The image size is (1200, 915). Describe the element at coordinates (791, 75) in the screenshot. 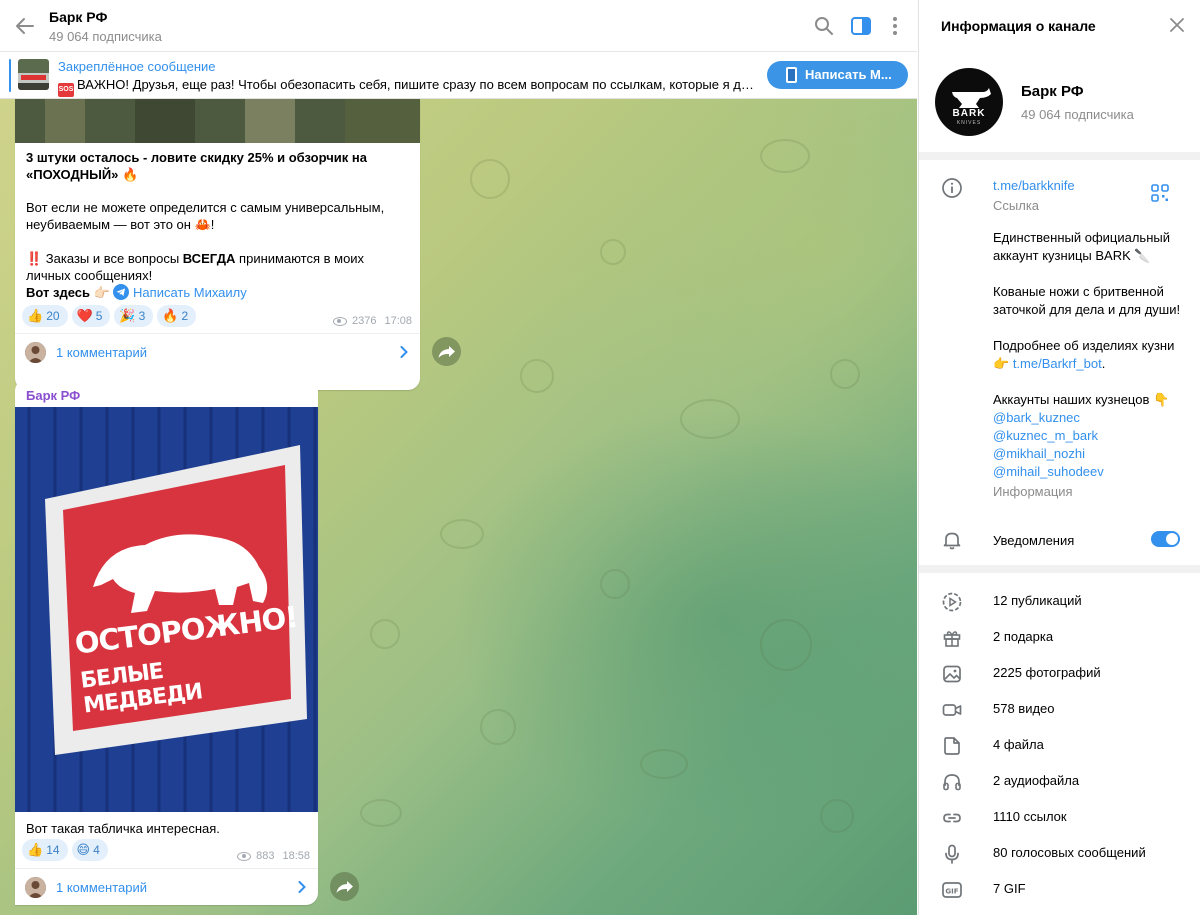

I see `phone-icon` at that location.